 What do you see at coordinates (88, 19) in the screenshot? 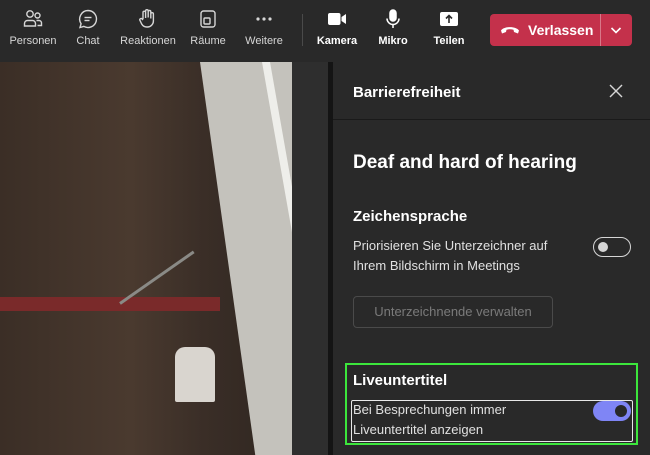
I see `chat-icon` at bounding box center [88, 19].